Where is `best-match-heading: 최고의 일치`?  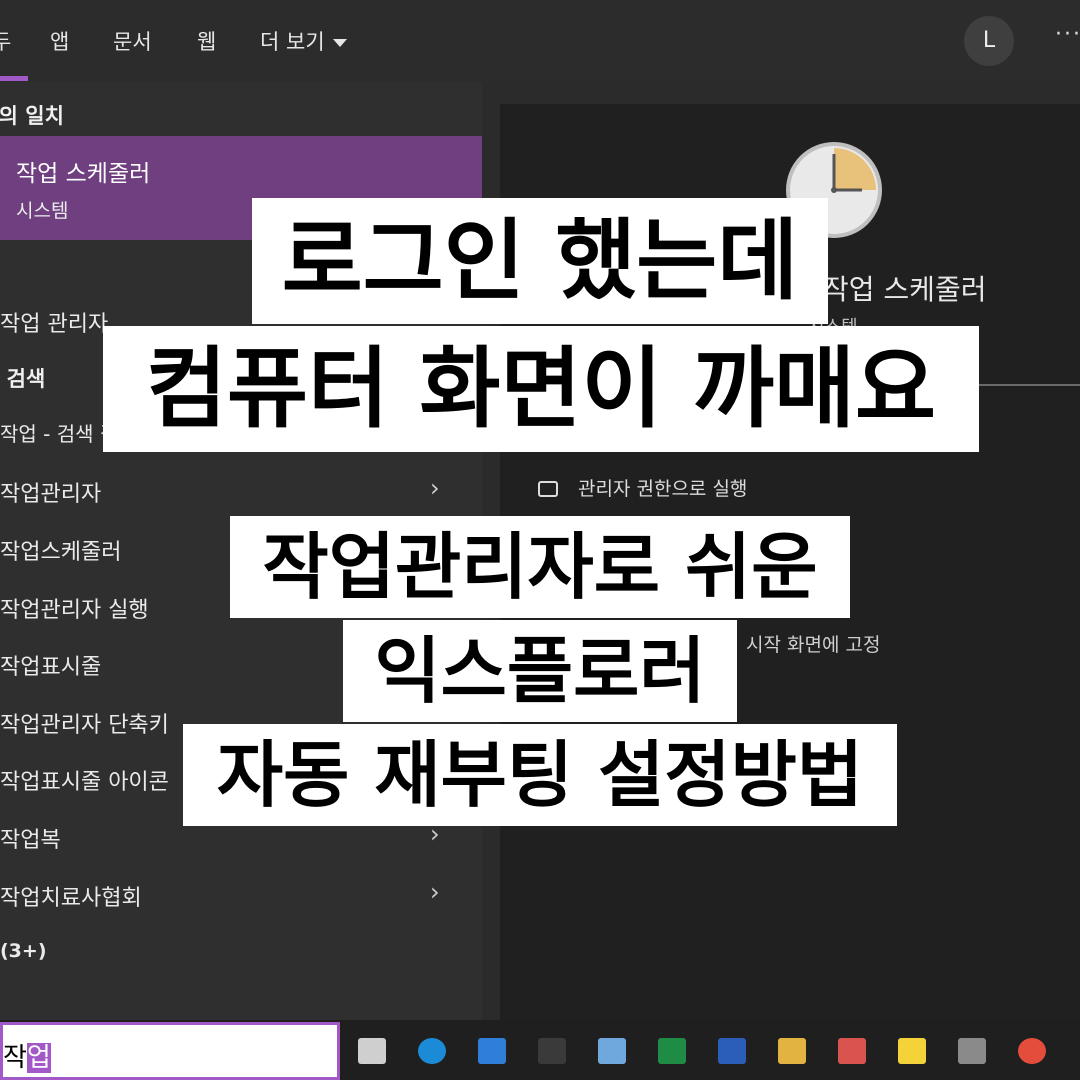
best-match-heading: 최고의 일치 is located at coordinates (32, 116).